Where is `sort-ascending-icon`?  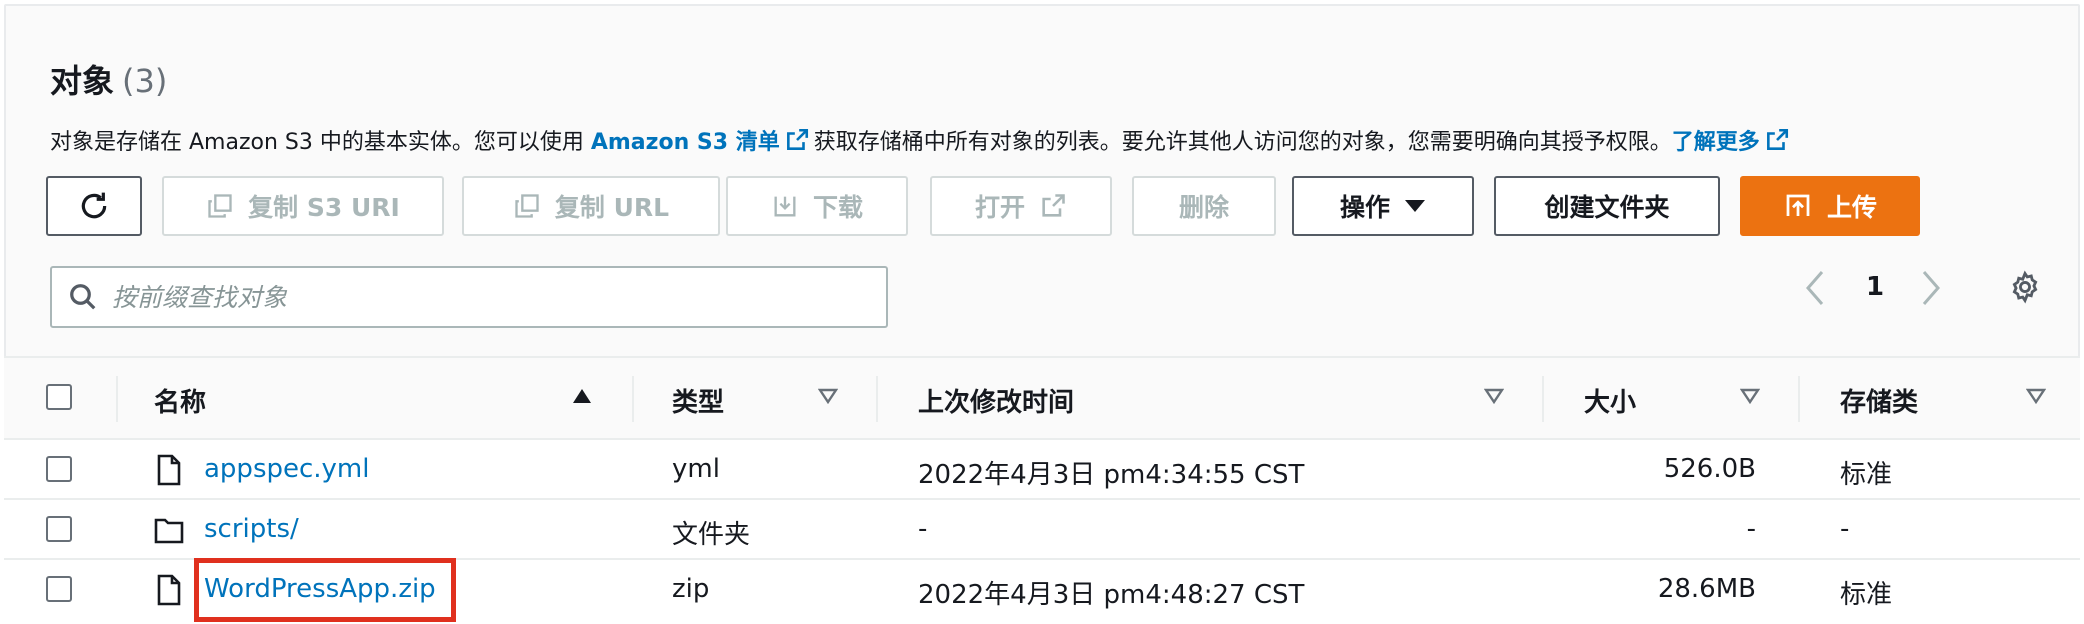 sort-ascending-icon is located at coordinates (582, 396).